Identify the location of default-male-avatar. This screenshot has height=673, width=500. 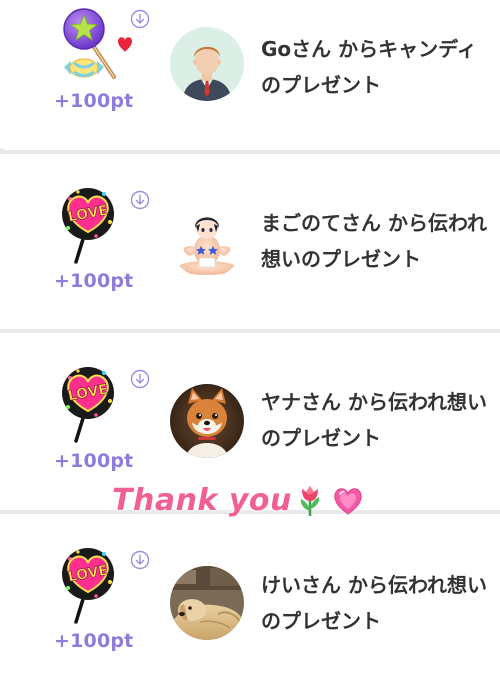
(207, 64).